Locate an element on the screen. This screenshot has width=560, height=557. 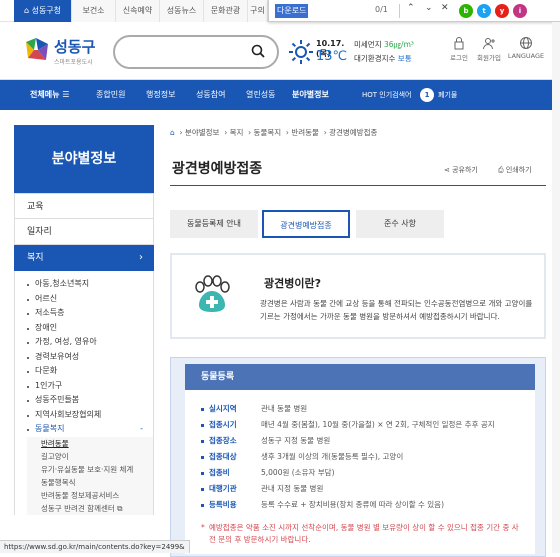
all-menu-button: 전체메뉴 ☰ is located at coordinates (49, 95).